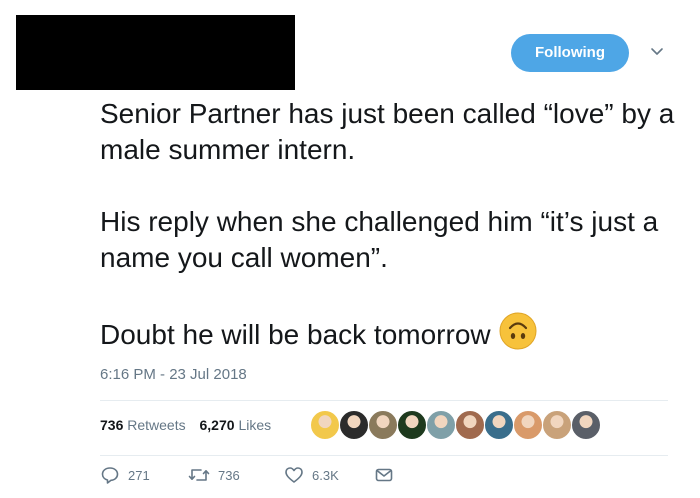 The height and width of the screenshot is (498, 700). What do you see at coordinates (657, 52) in the screenshot?
I see `chevron-down-icon` at bounding box center [657, 52].